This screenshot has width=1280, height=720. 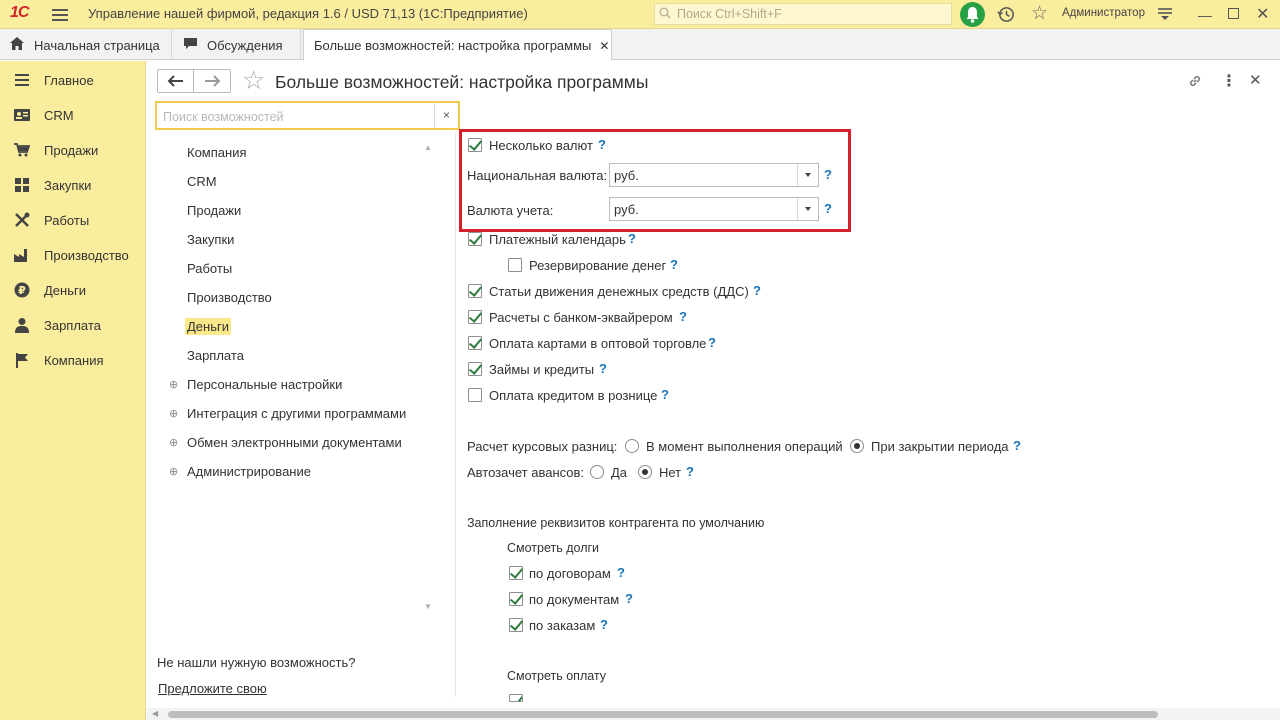 I want to click on payment-calendar-label: Платежный календарь, so click(x=557, y=239).